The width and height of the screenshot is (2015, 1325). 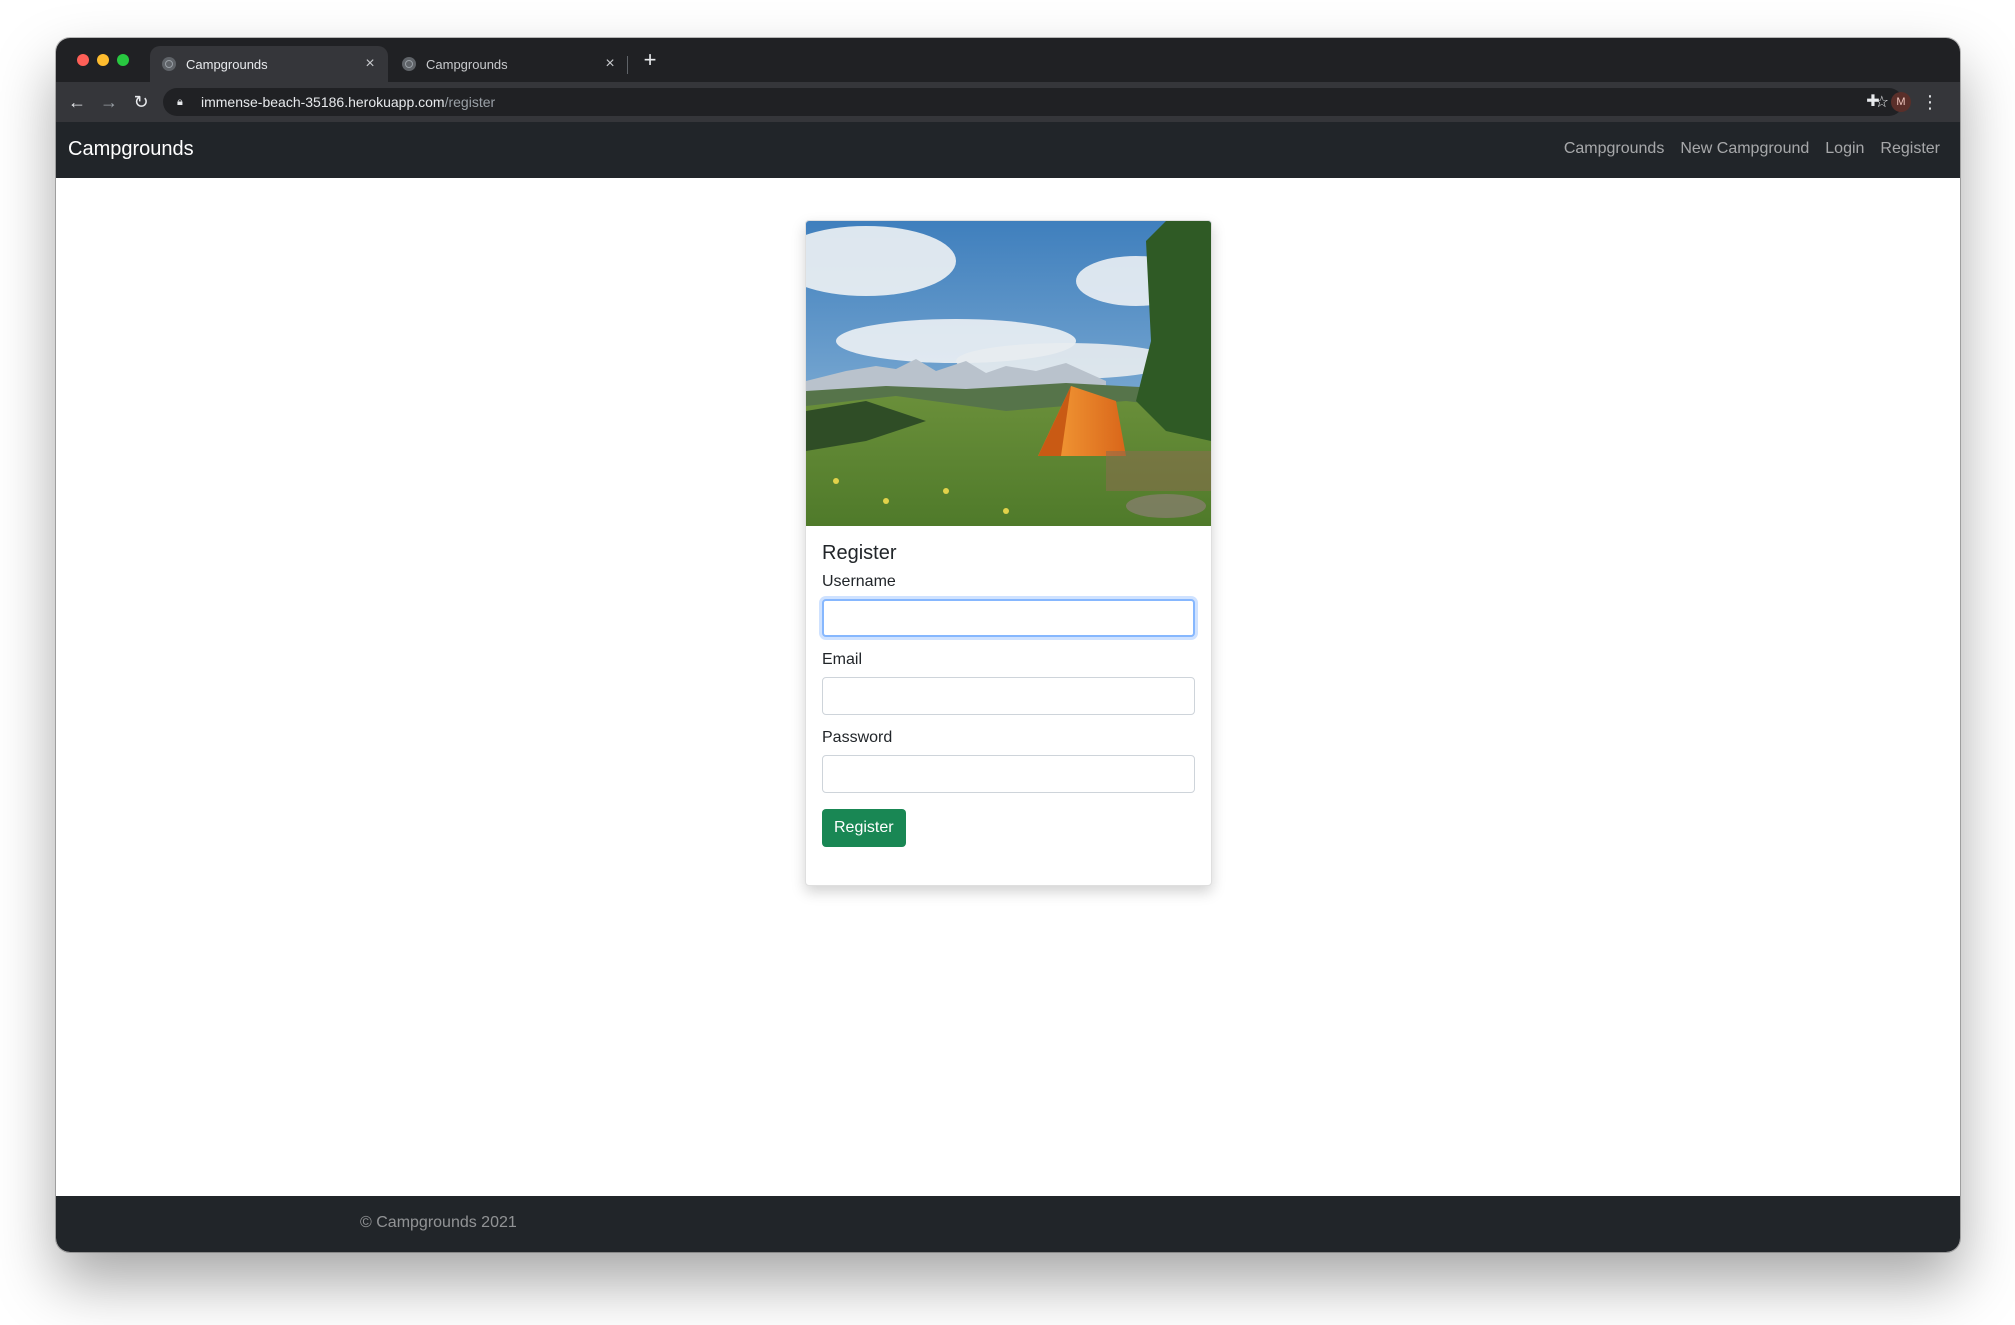 What do you see at coordinates (864, 828) in the screenshot?
I see `register-button: Register` at bounding box center [864, 828].